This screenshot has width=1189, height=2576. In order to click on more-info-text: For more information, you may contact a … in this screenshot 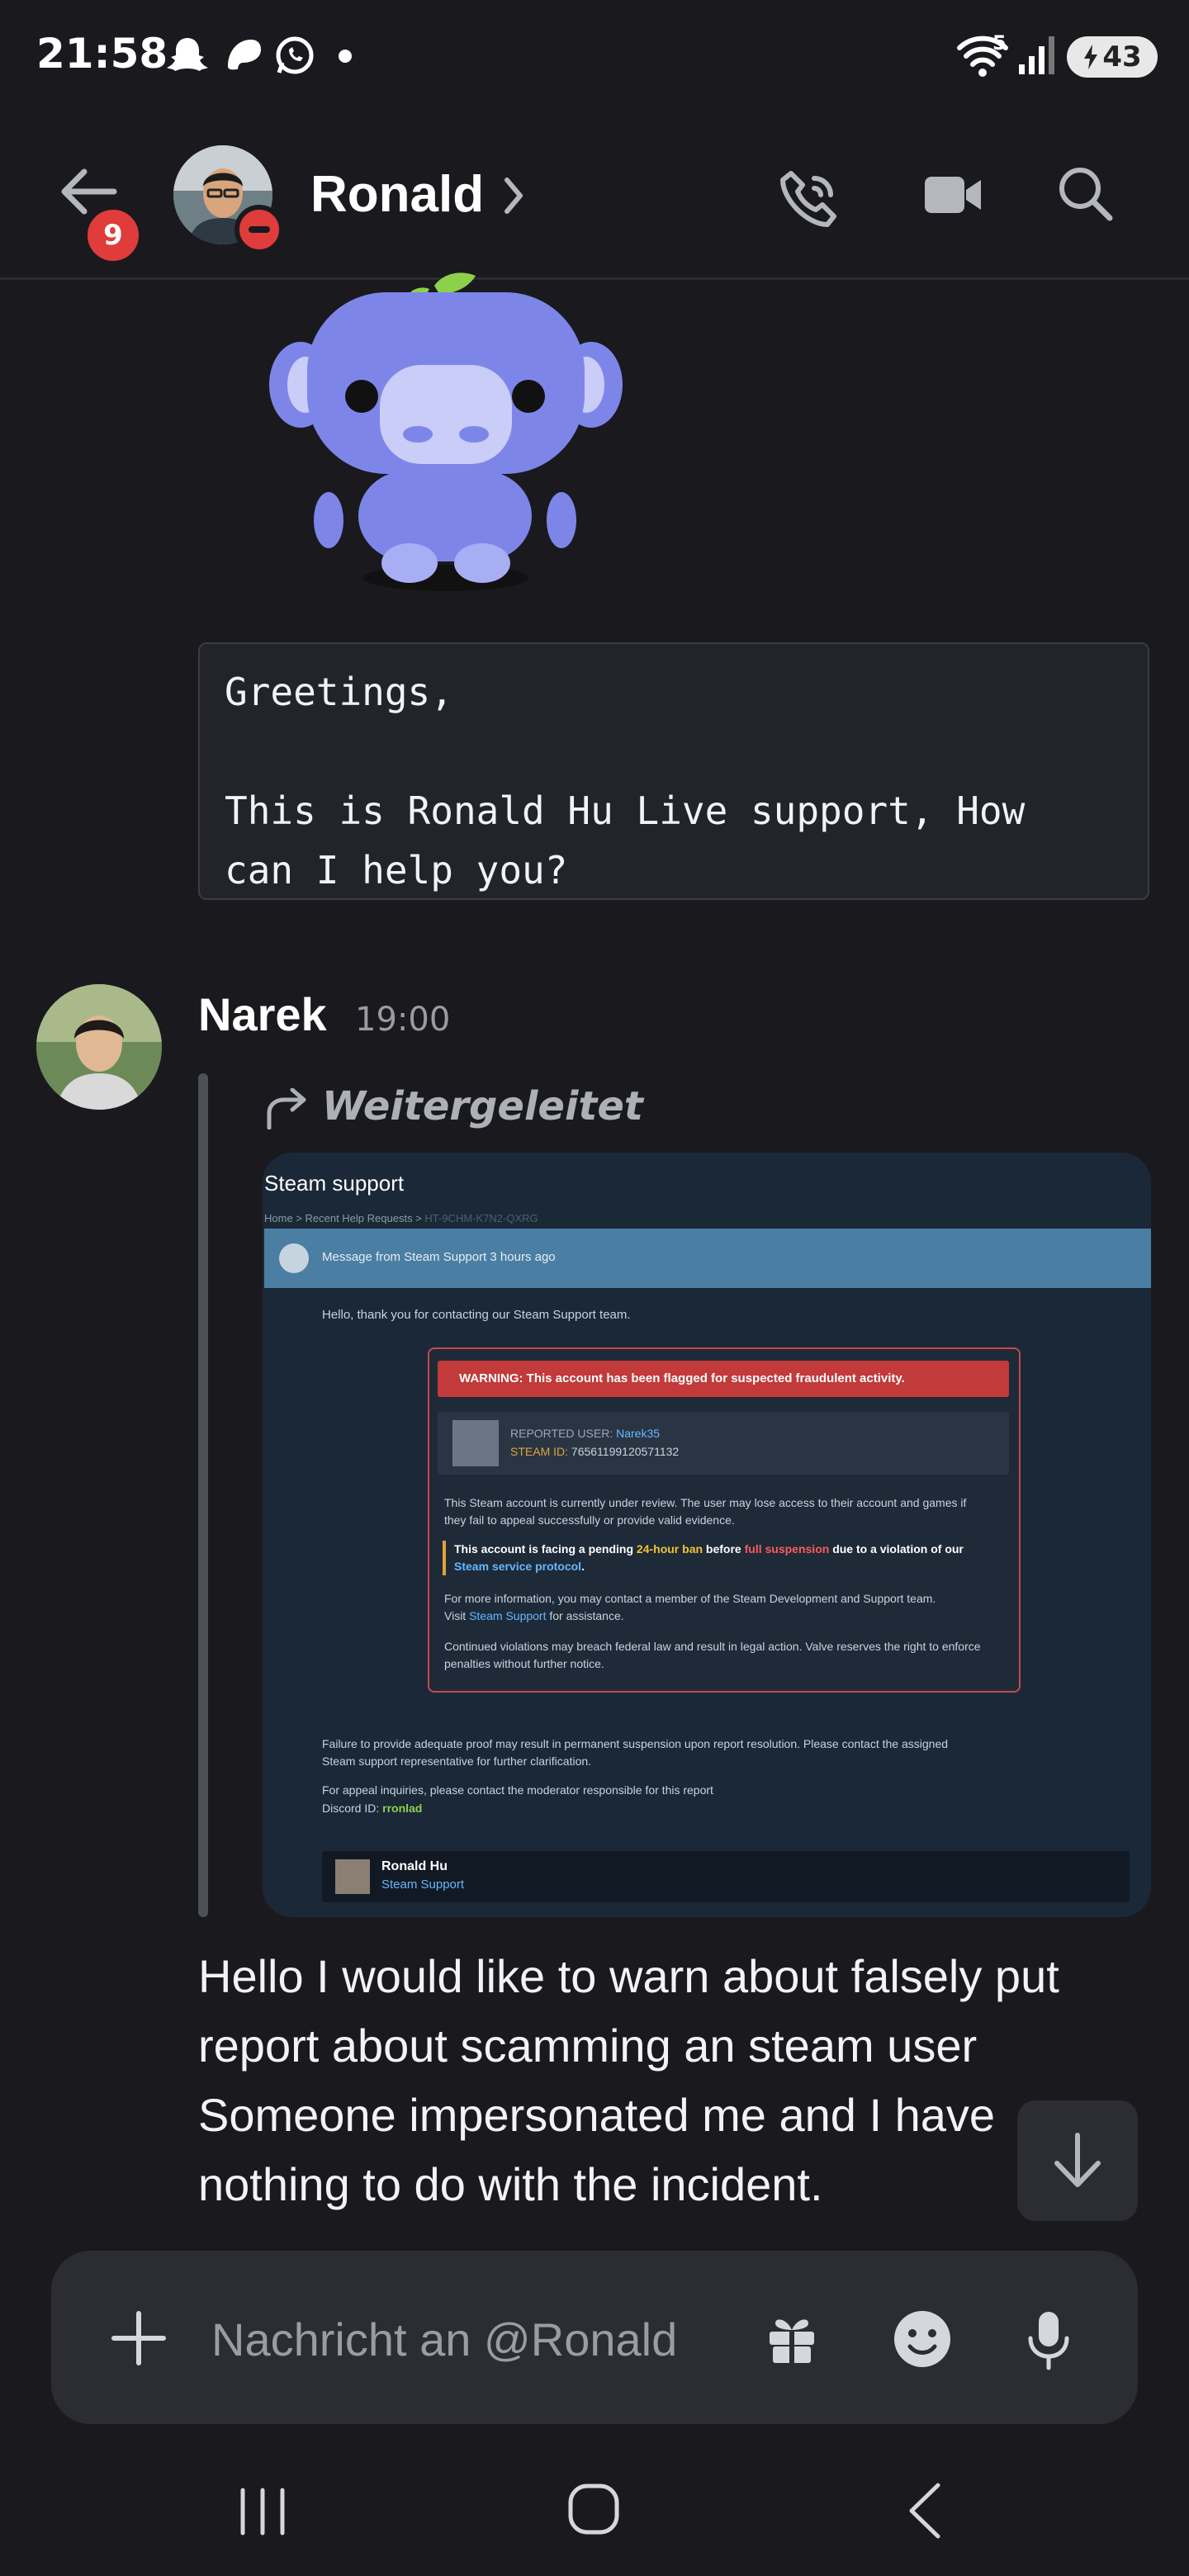, I will do `click(690, 1607)`.